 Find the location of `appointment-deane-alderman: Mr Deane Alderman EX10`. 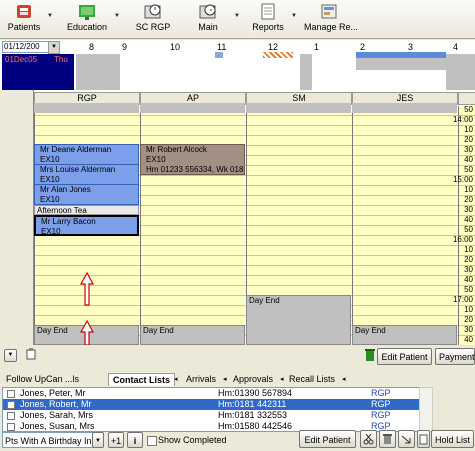

appointment-deane-alderman: Mr Deane Alderman EX10 is located at coordinates (86, 154).